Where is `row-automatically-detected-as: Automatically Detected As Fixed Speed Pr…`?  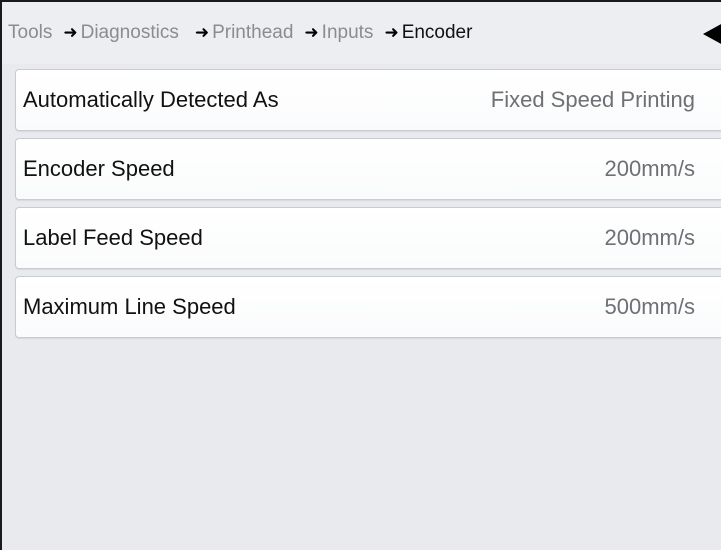
row-automatically-detected-as: Automatically Detected As Fixed Speed Pr… is located at coordinates (368, 100).